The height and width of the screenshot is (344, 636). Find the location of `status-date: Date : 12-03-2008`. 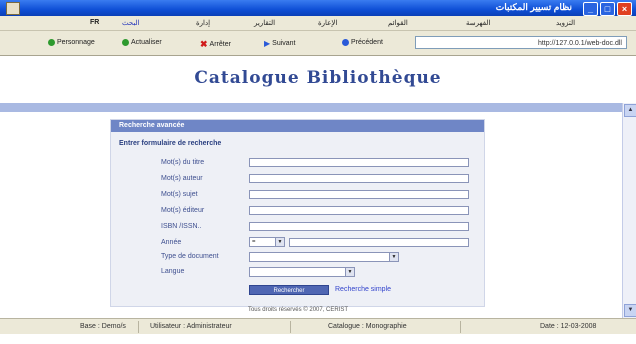

status-date: Date : 12-03-2008 is located at coordinates (568, 326).